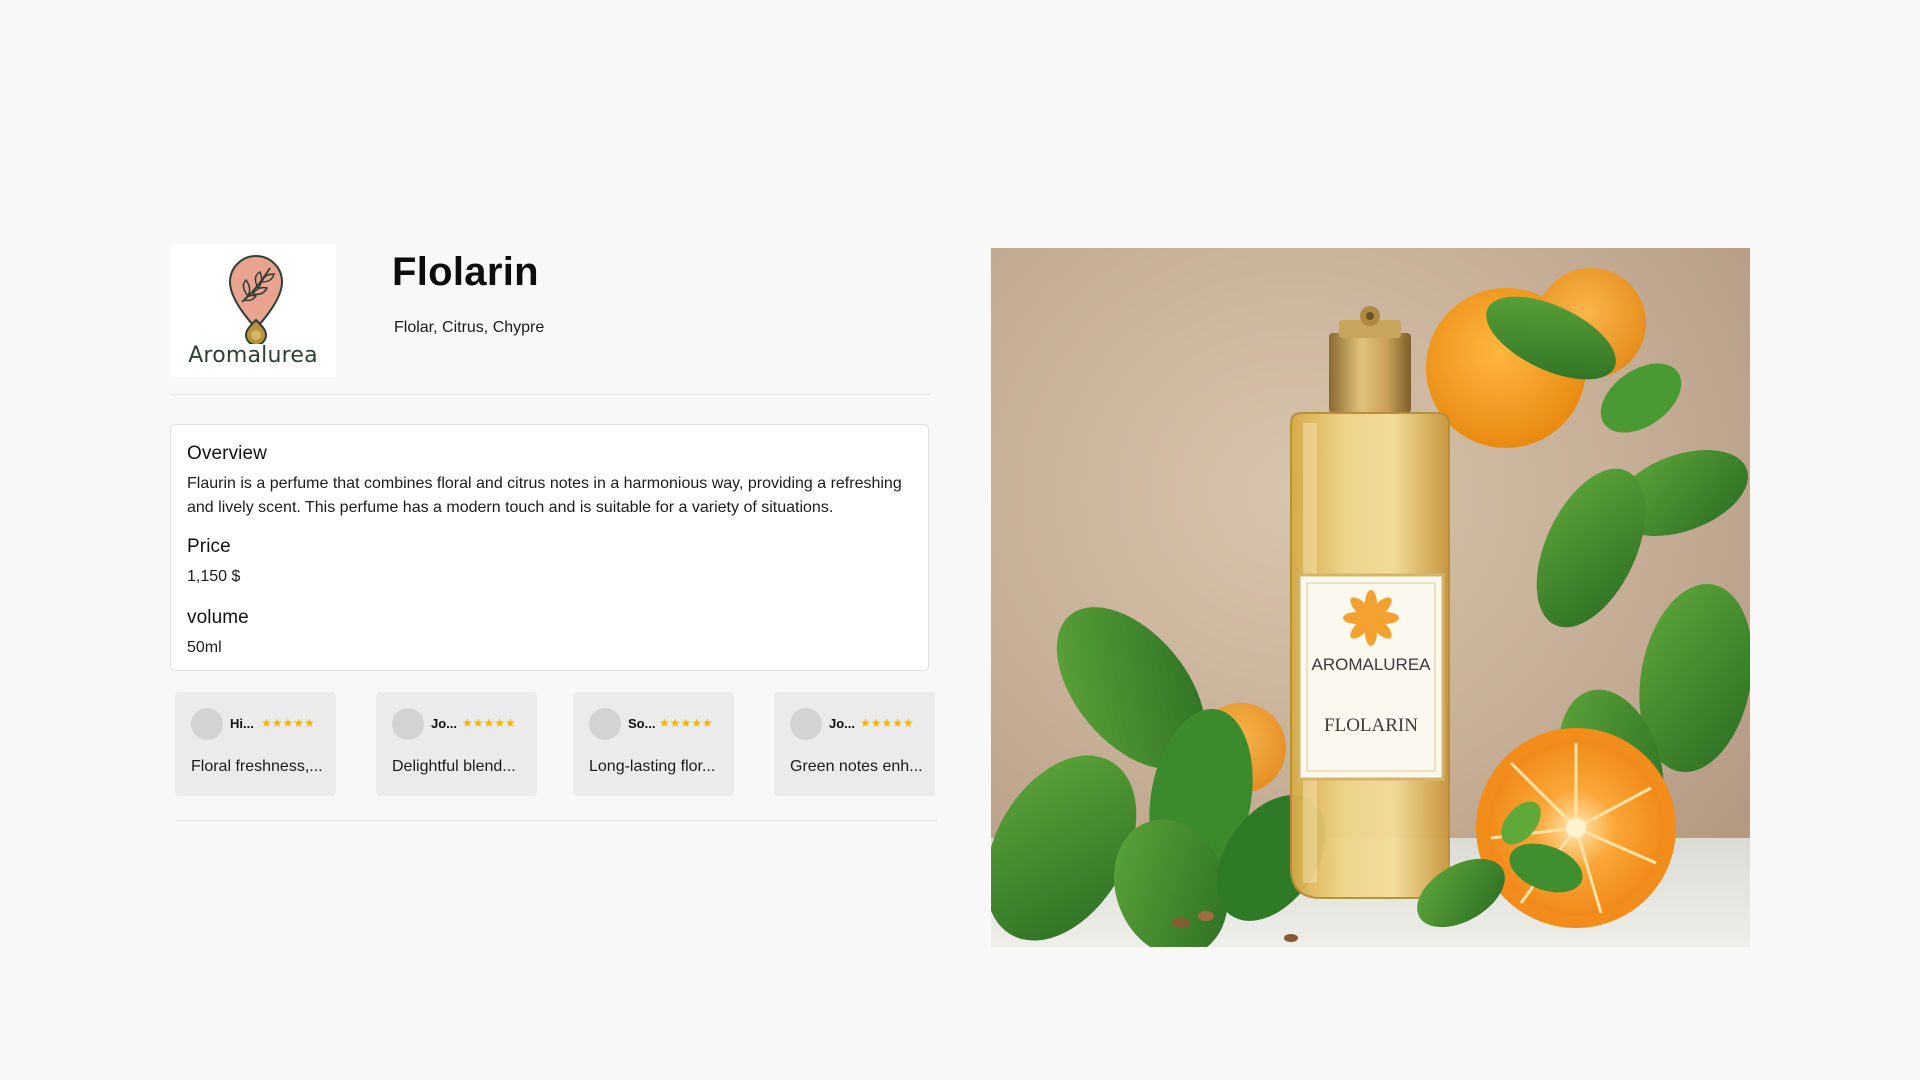 The image size is (1920, 1080). Describe the element at coordinates (1371, 725) in the screenshot. I see `bottle-label-name: FLOLARIN` at that location.